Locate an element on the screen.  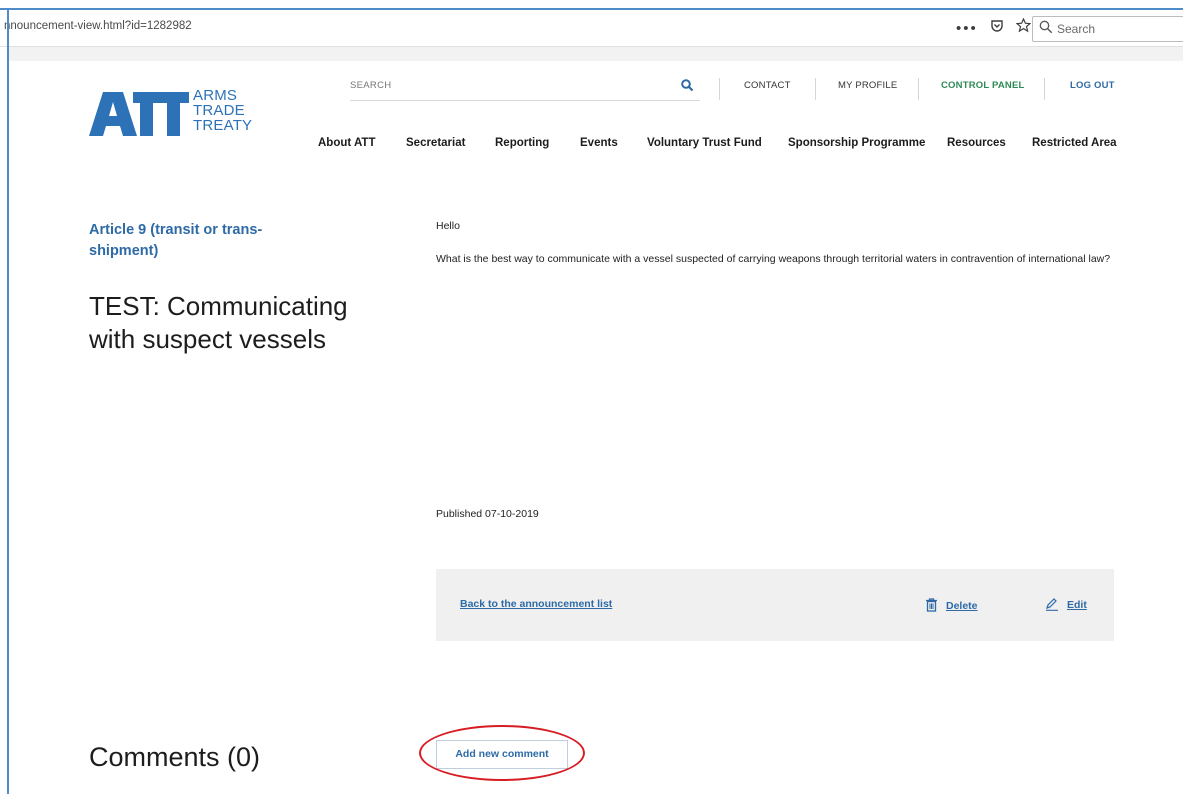
published-date: Published 07-10-2019 is located at coordinates (487, 514).